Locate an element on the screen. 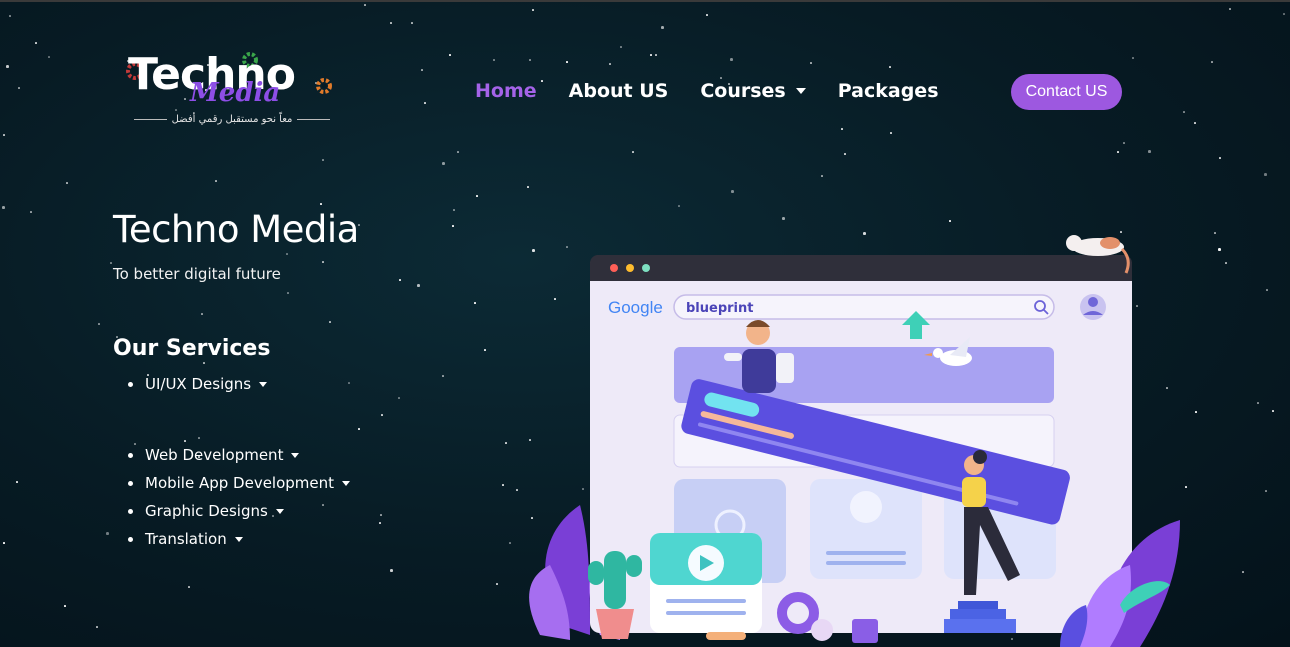  window-close-dot is located at coordinates (614, 268).